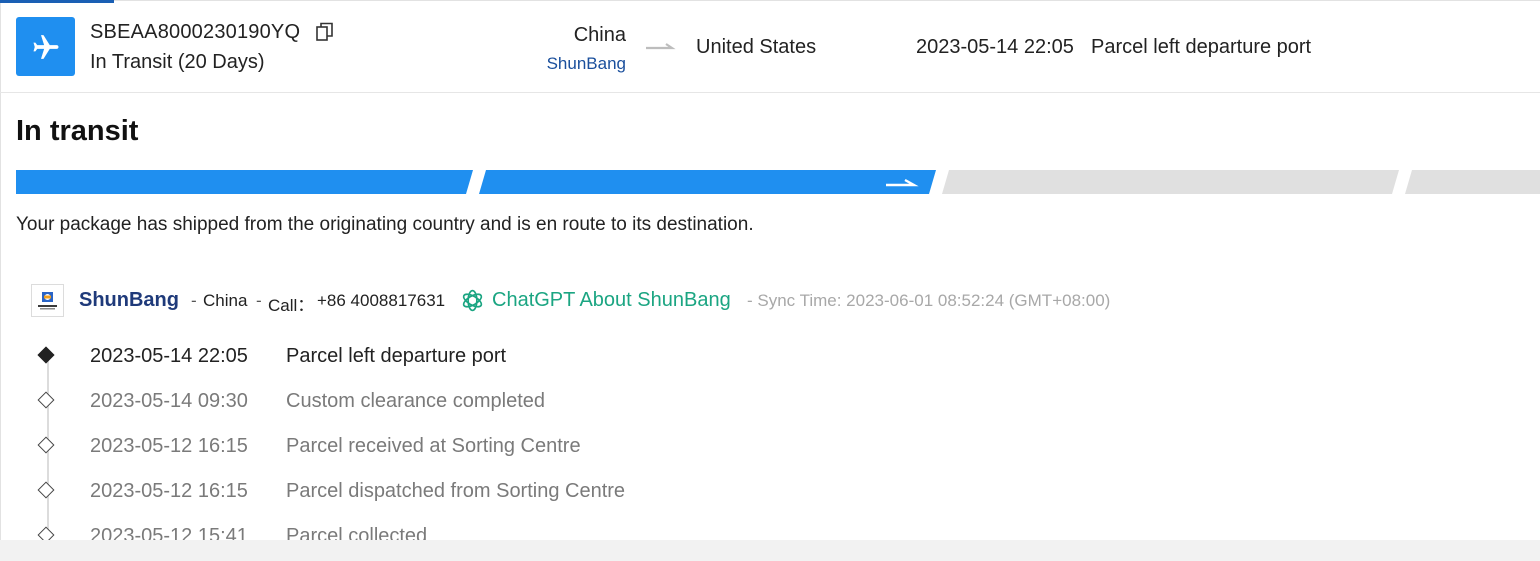 This screenshot has width=1540, height=561. Describe the element at coordinates (225, 300) in the screenshot. I see `carrier-country: China` at that location.